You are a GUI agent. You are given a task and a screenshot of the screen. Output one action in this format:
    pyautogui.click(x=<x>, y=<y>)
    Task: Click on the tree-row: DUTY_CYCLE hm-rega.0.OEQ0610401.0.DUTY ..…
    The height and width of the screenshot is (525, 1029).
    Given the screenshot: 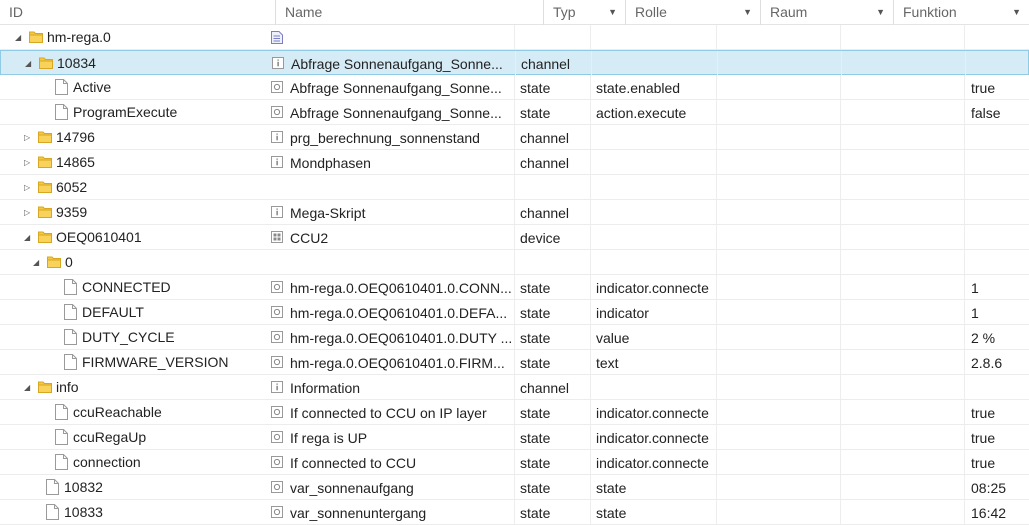 What is the action you would take?
    pyautogui.click(x=514, y=337)
    